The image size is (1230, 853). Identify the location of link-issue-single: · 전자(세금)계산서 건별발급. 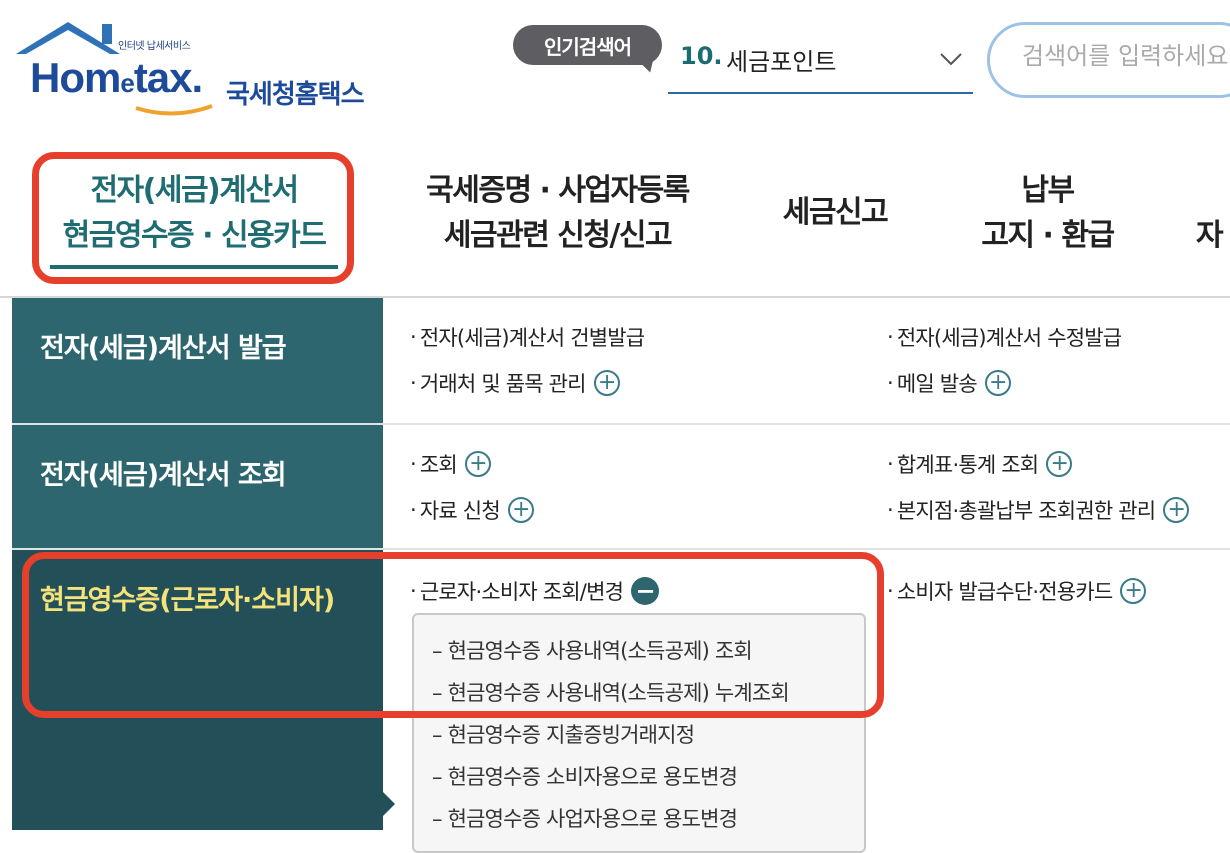
(527, 337).